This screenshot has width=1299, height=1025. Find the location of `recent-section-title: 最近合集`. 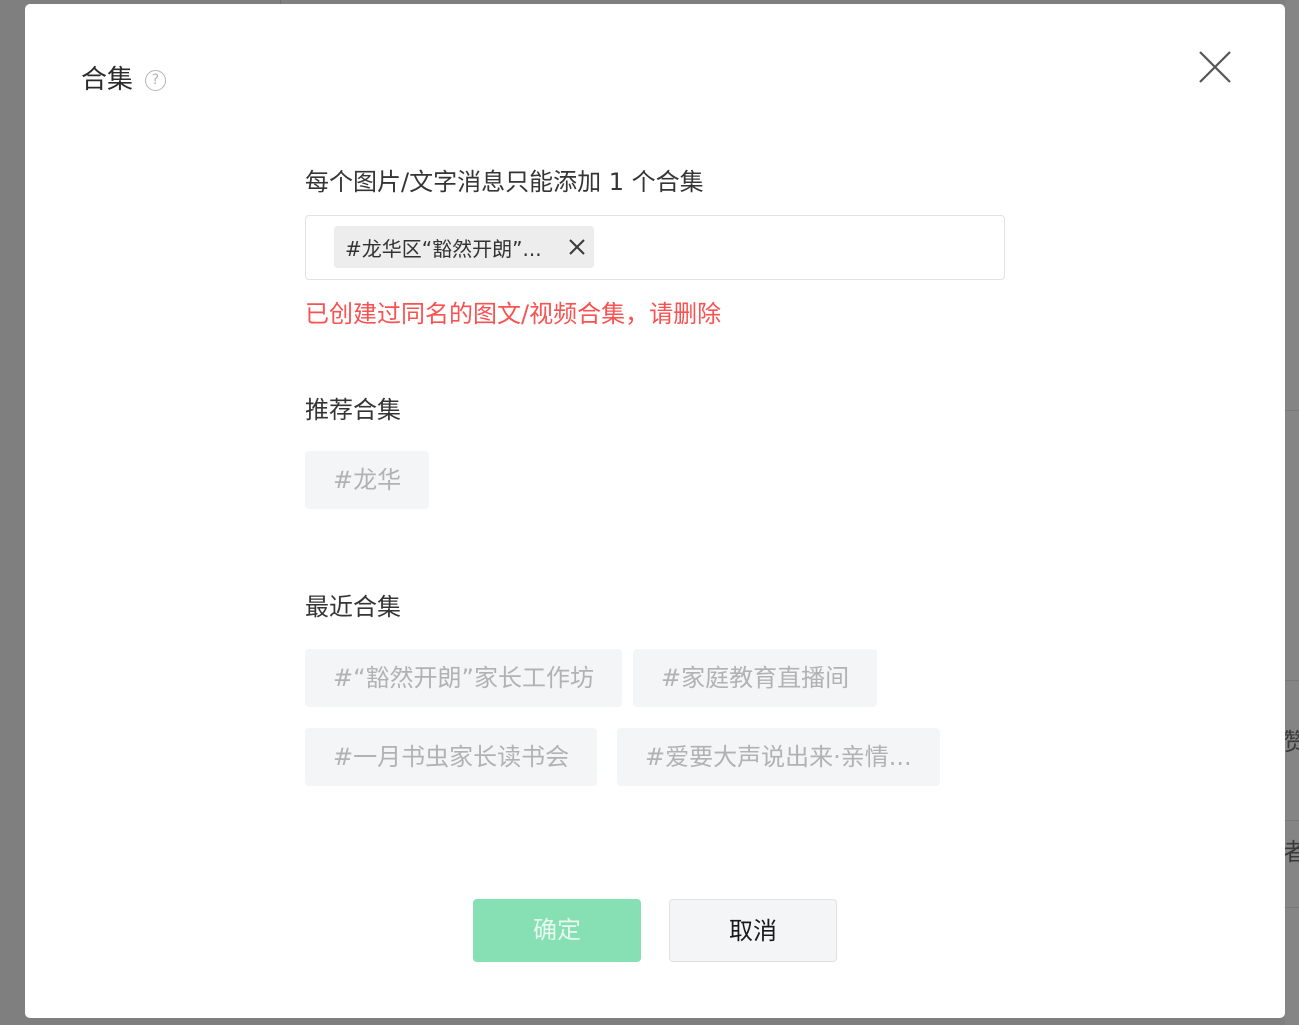

recent-section-title: 最近合集 is located at coordinates (353, 607).